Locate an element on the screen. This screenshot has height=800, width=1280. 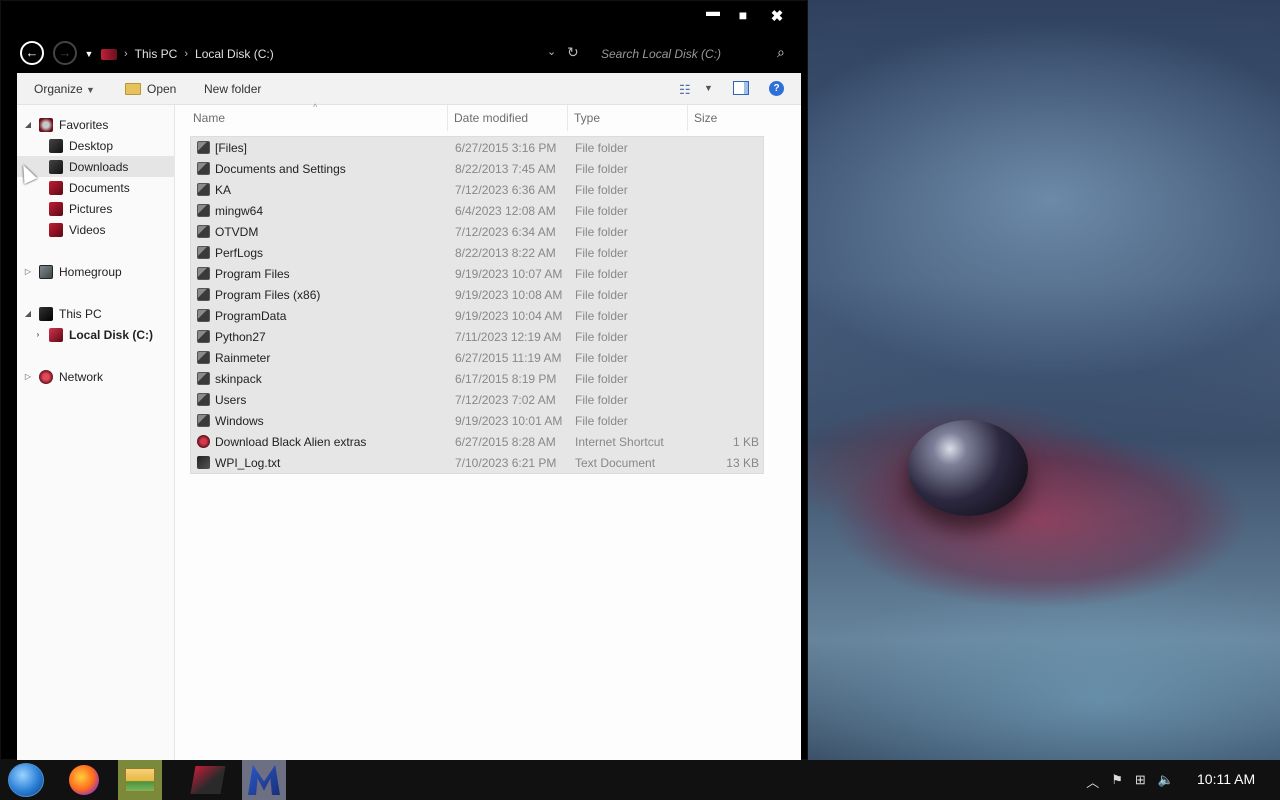
documents-icon is located at coordinates (56, 187).